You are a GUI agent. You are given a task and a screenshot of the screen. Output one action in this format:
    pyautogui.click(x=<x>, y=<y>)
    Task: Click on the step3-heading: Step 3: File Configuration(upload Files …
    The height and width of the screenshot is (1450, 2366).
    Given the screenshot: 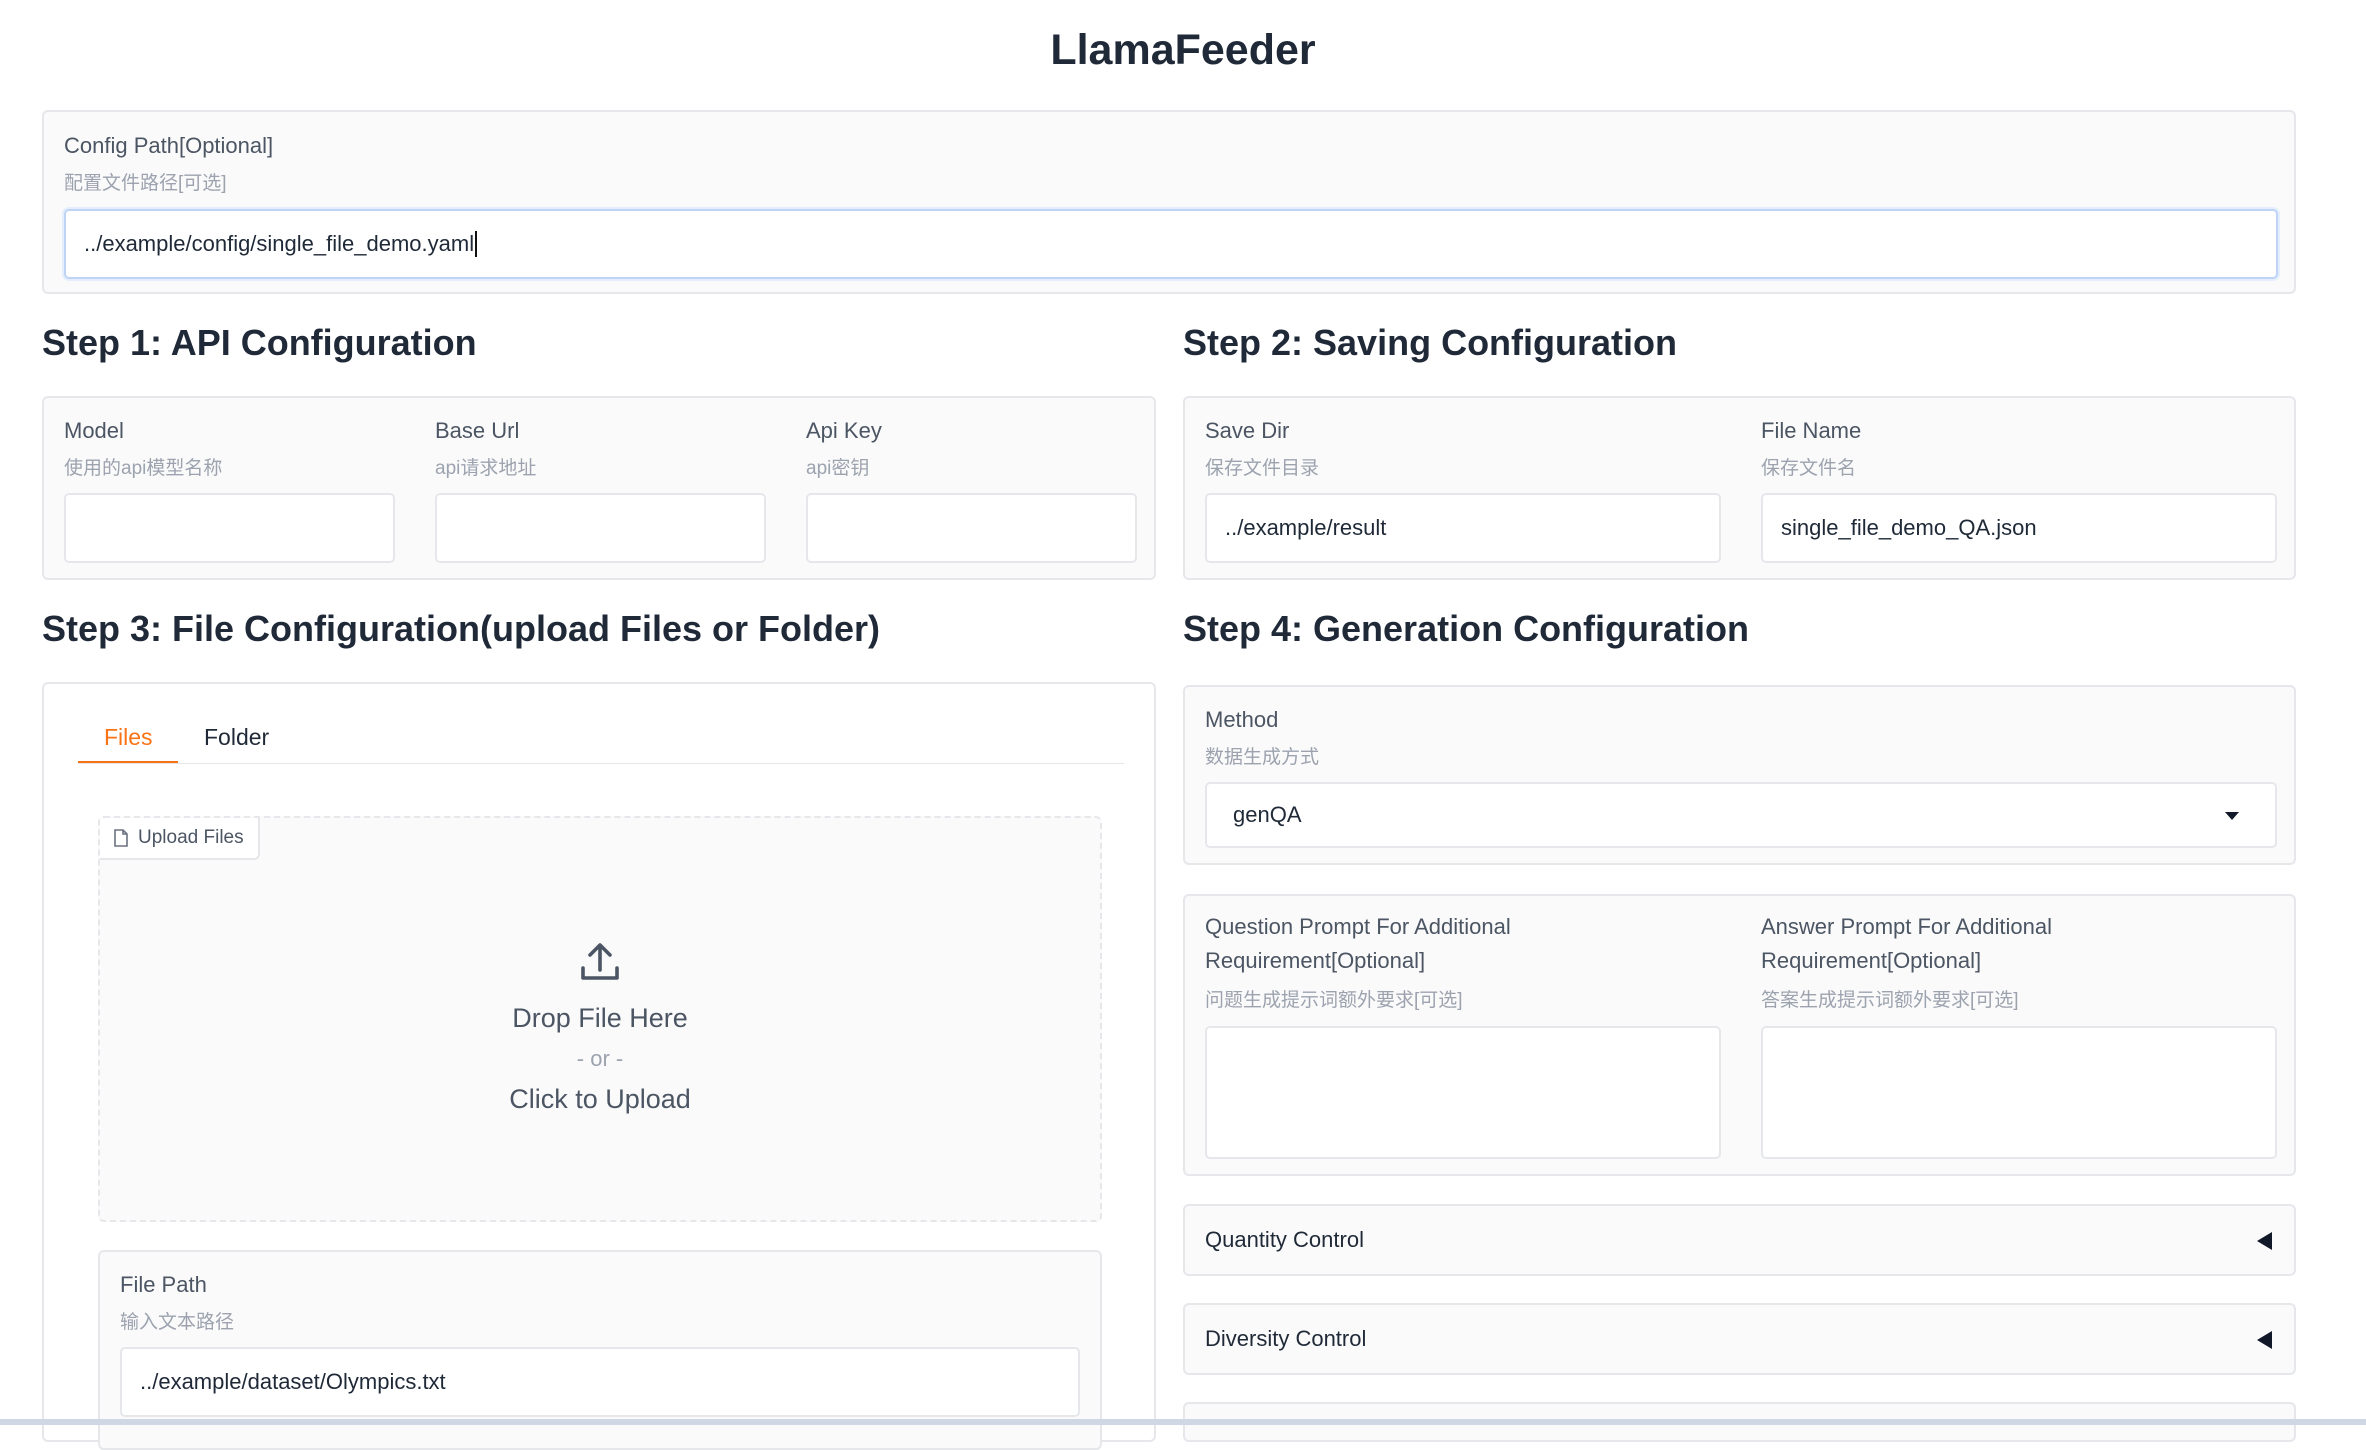 What is the action you would take?
    pyautogui.click(x=461, y=628)
    